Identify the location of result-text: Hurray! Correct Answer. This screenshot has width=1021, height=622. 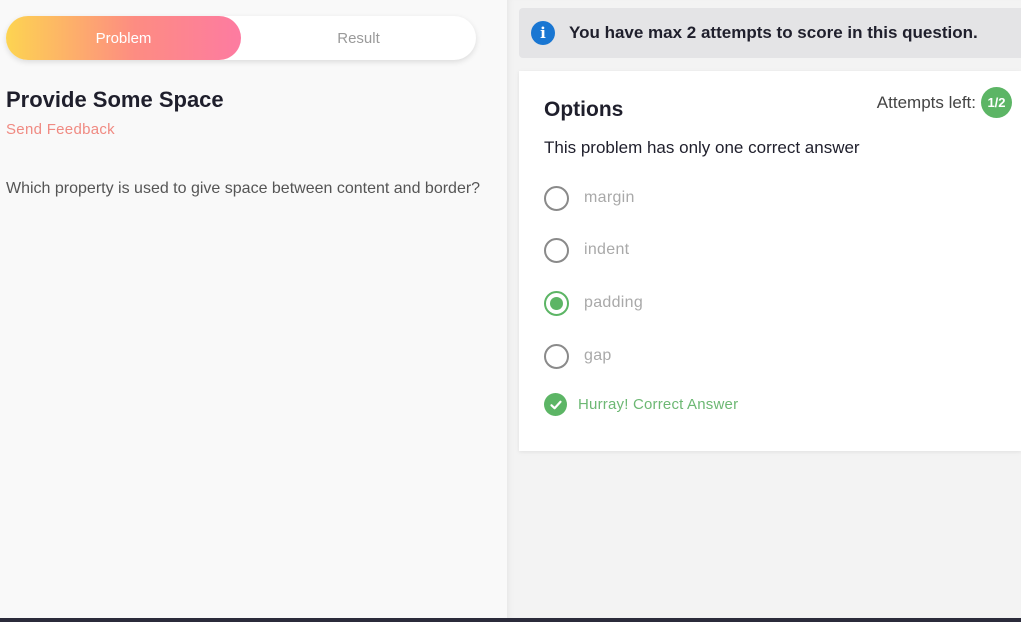
(658, 404).